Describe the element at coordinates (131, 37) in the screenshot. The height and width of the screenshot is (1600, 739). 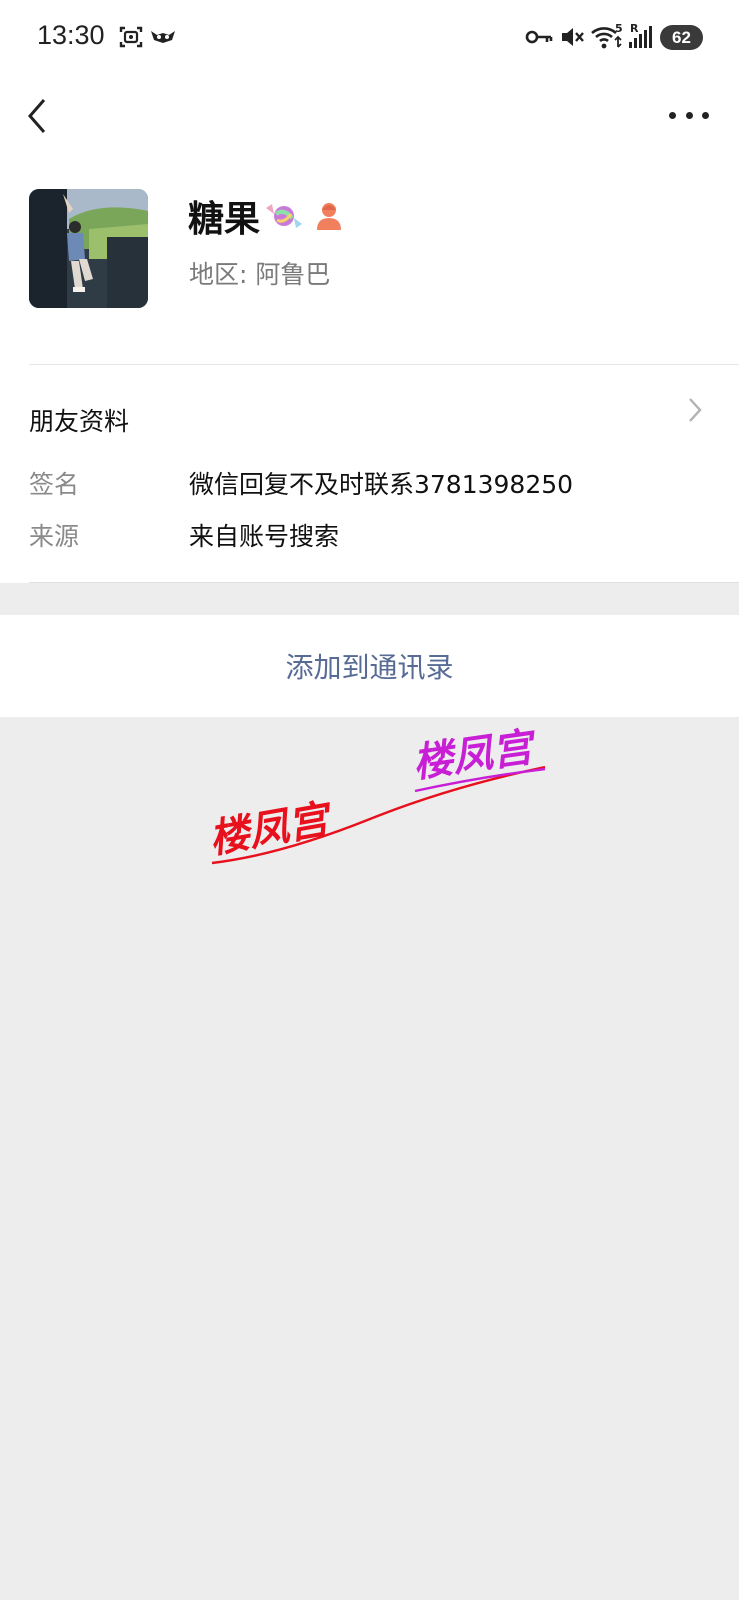
I see `screen-capture-icon` at that location.